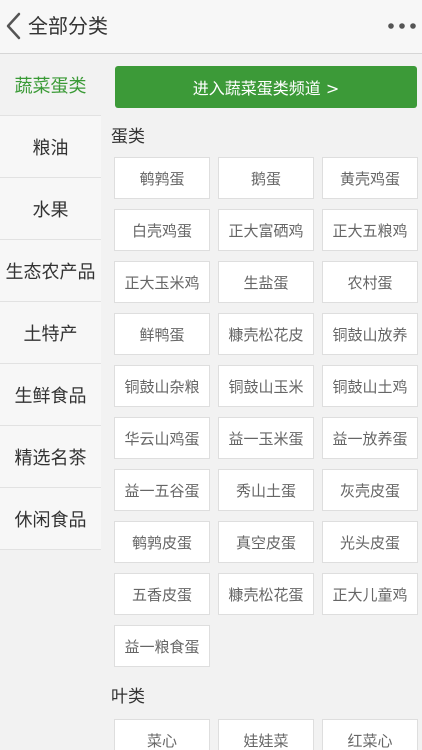  Describe the element at coordinates (370, 438) in the screenshot. I see `category-item: 益一放养蛋` at that location.